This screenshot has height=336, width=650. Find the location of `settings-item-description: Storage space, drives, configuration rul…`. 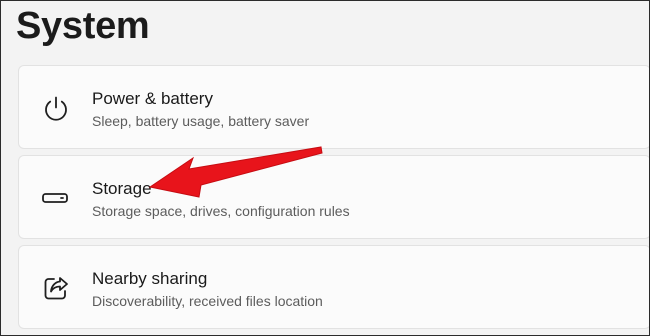

settings-item-description: Storage space, drives, configuration rul… is located at coordinates (221, 211).